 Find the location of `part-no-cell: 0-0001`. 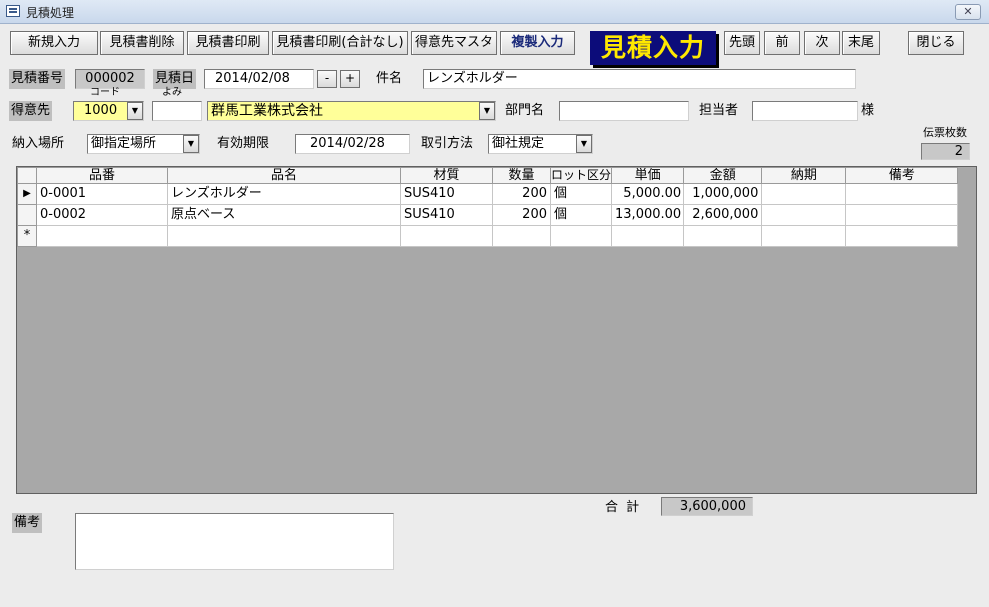

part-no-cell: 0-0001 is located at coordinates (102, 194).